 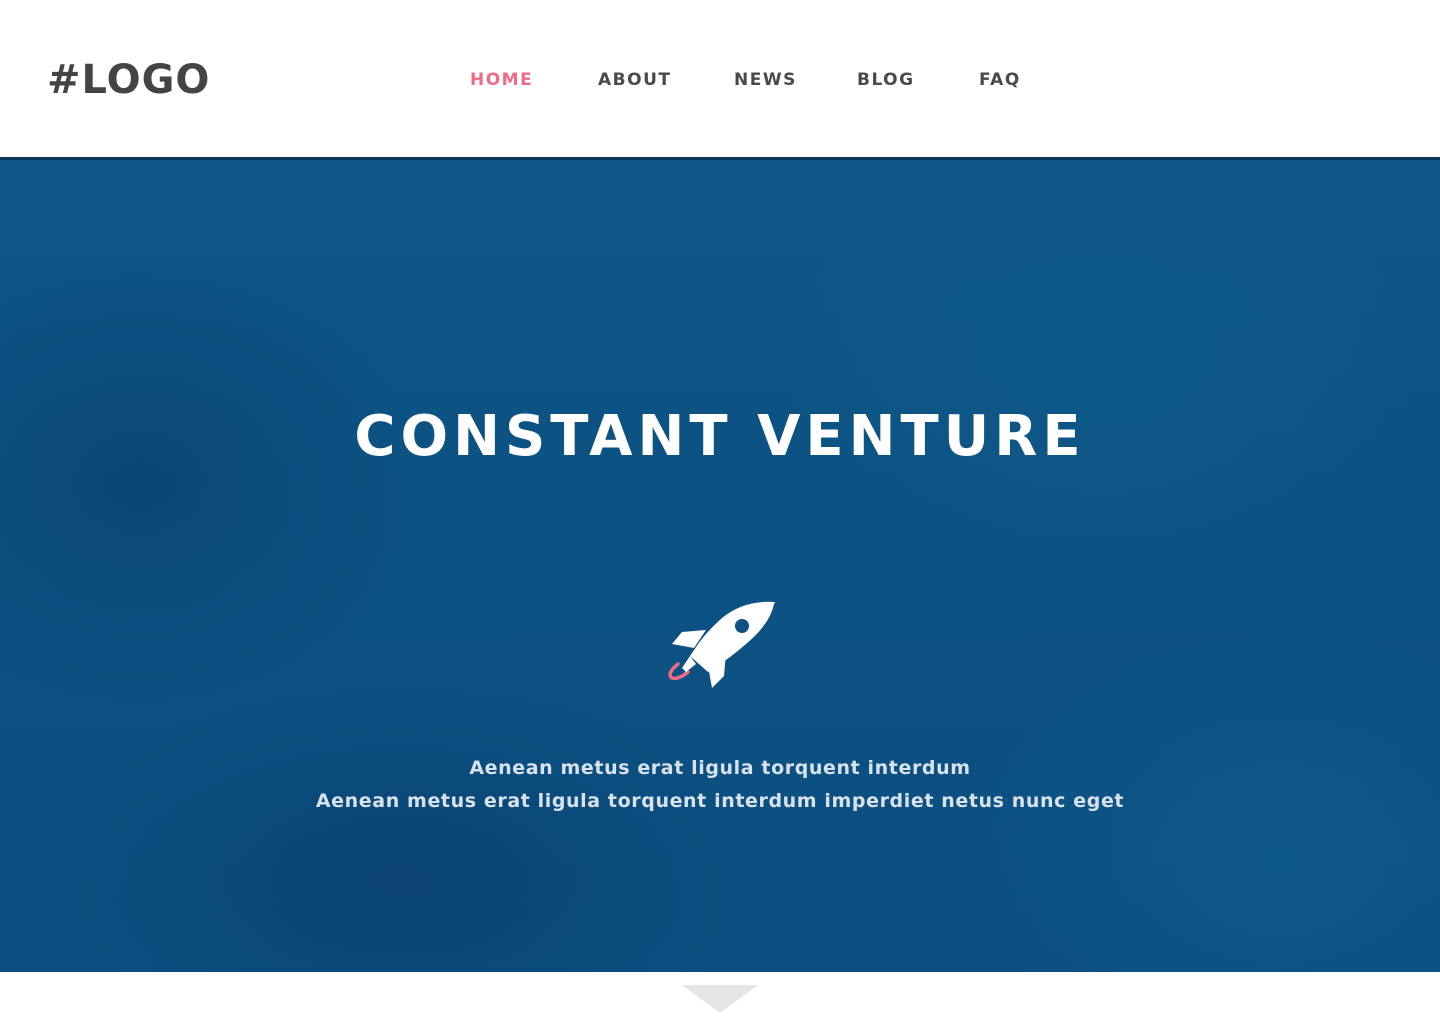 What do you see at coordinates (886, 80) in the screenshot?
I see `nav-item-blog: BLOG` at bounding box center [886, 80].